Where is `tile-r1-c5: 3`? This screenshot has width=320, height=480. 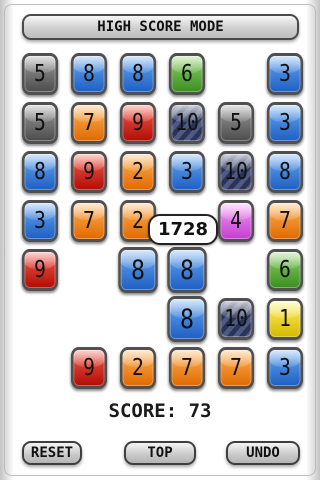
tile-r1-c5: 3 is located at coordinates (285, 123).